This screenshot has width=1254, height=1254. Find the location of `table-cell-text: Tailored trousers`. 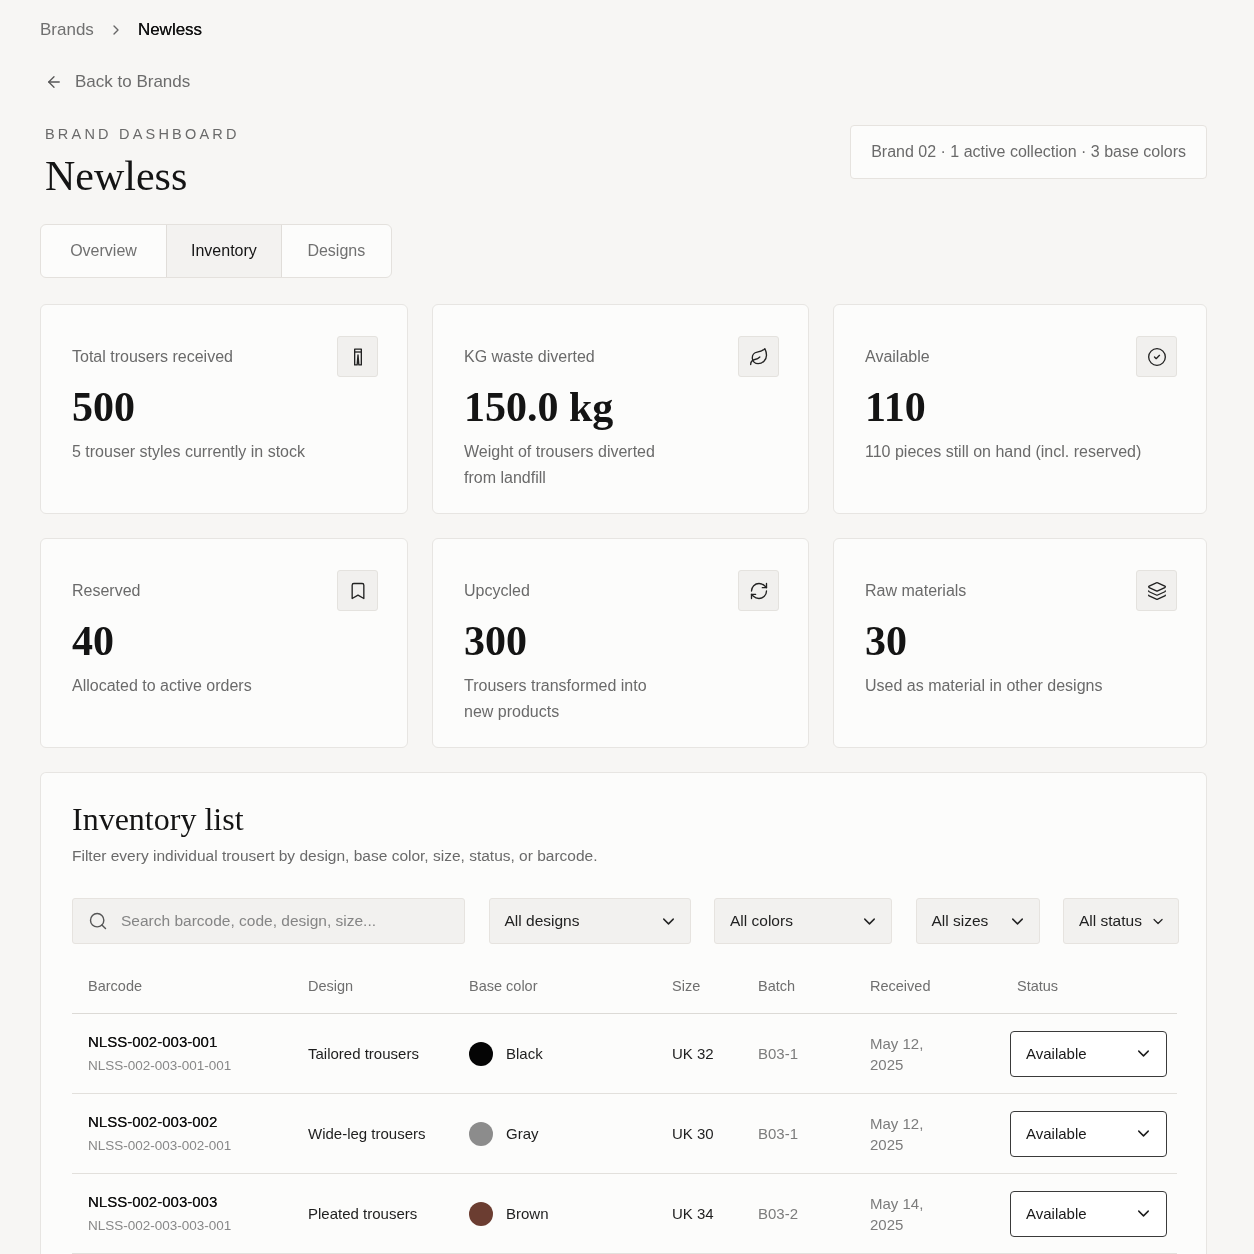

table-cell-text: Tailored trousers is located at coordinates (363, 1054).